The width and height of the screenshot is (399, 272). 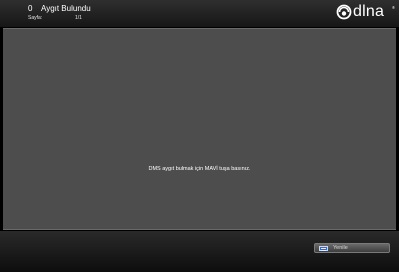 I want to click on refresh-label: Yenile, so click(x=340, y=248).